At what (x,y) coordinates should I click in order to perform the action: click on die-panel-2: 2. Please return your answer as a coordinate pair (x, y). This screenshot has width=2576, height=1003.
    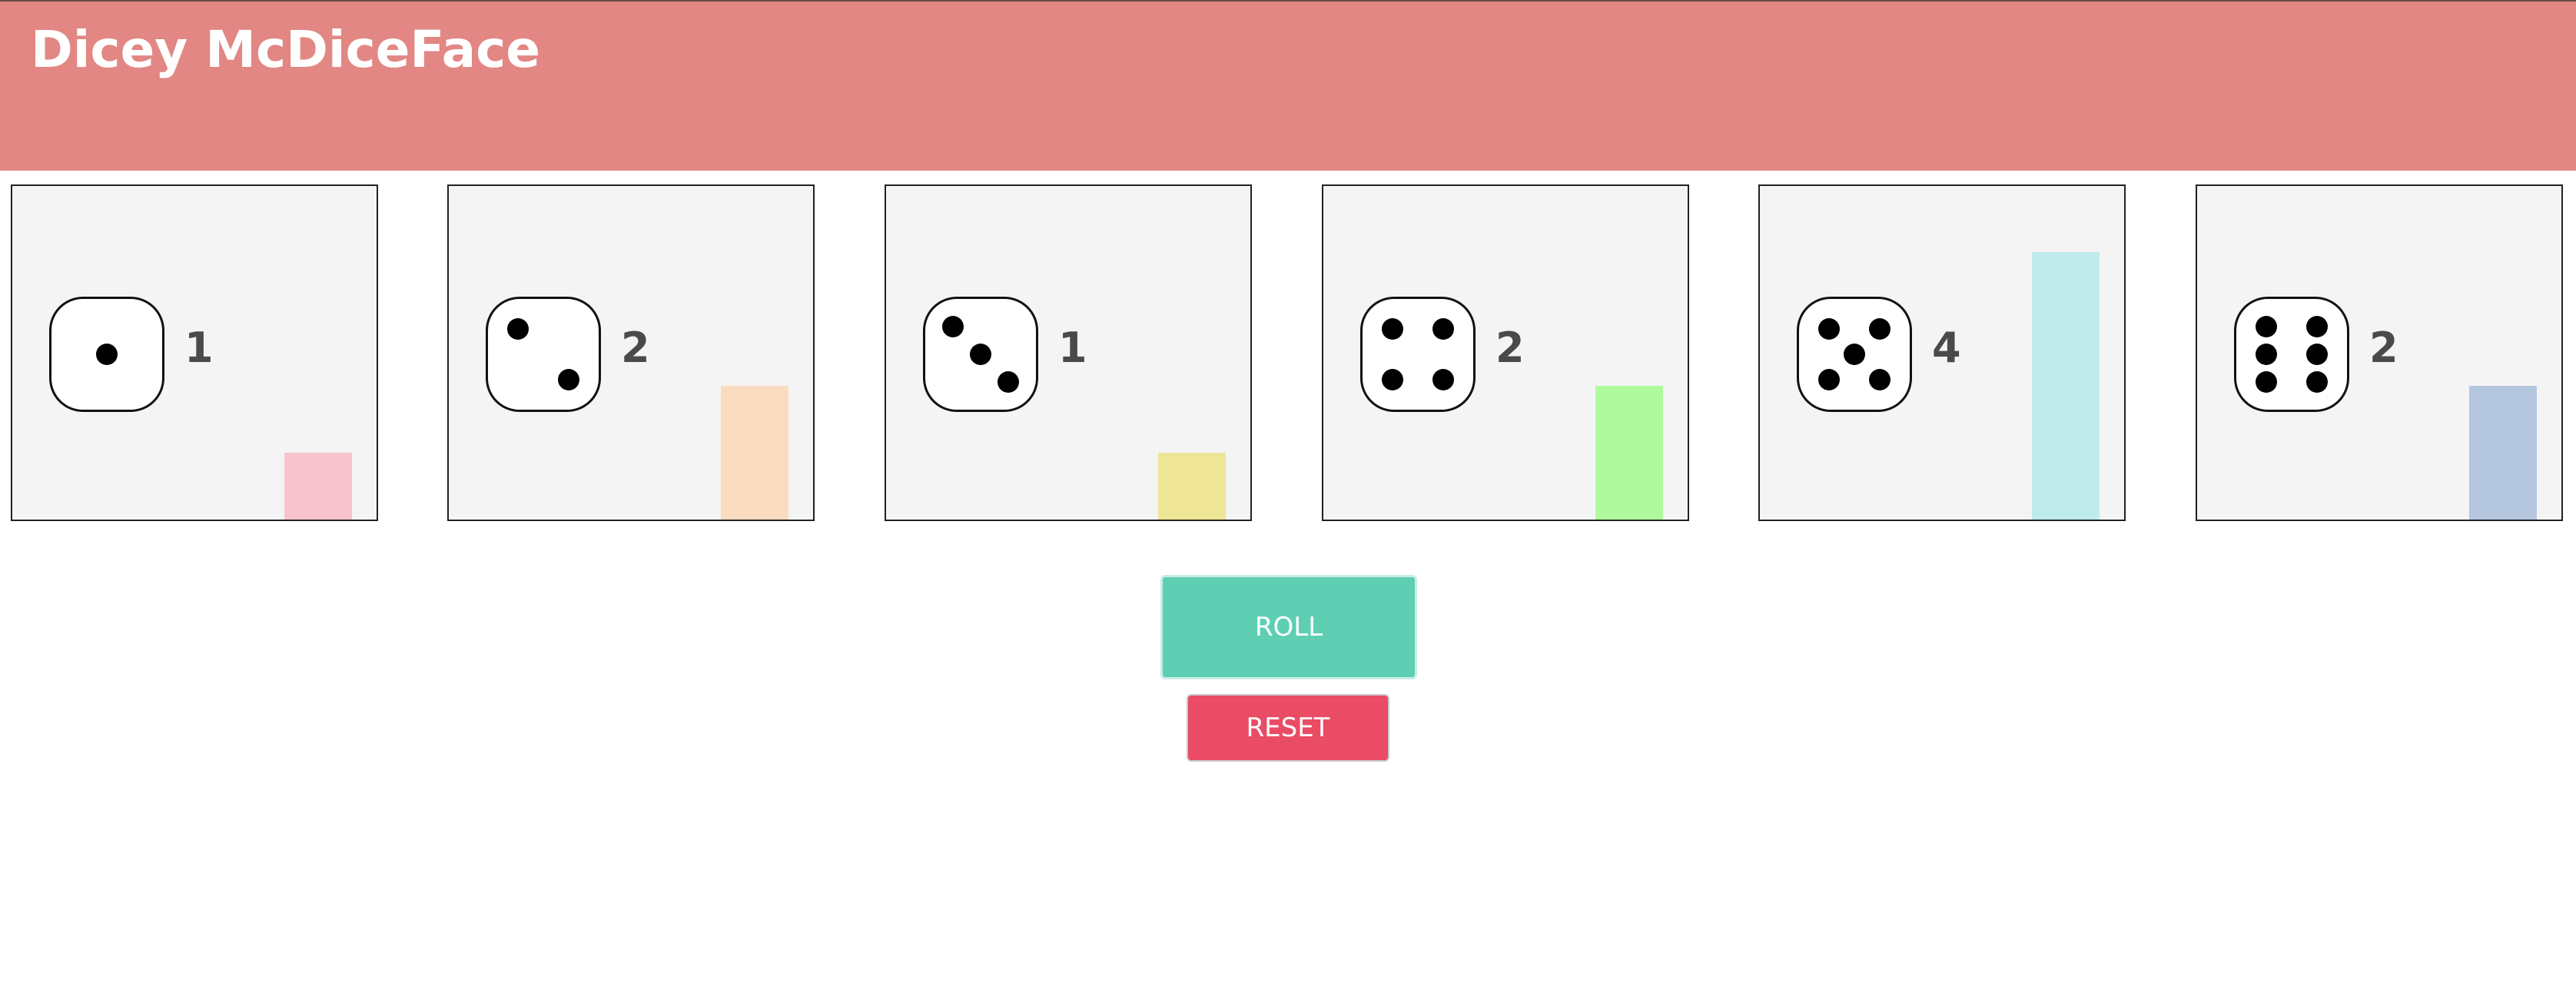
    Looking at the image, I should click on (631, 352).